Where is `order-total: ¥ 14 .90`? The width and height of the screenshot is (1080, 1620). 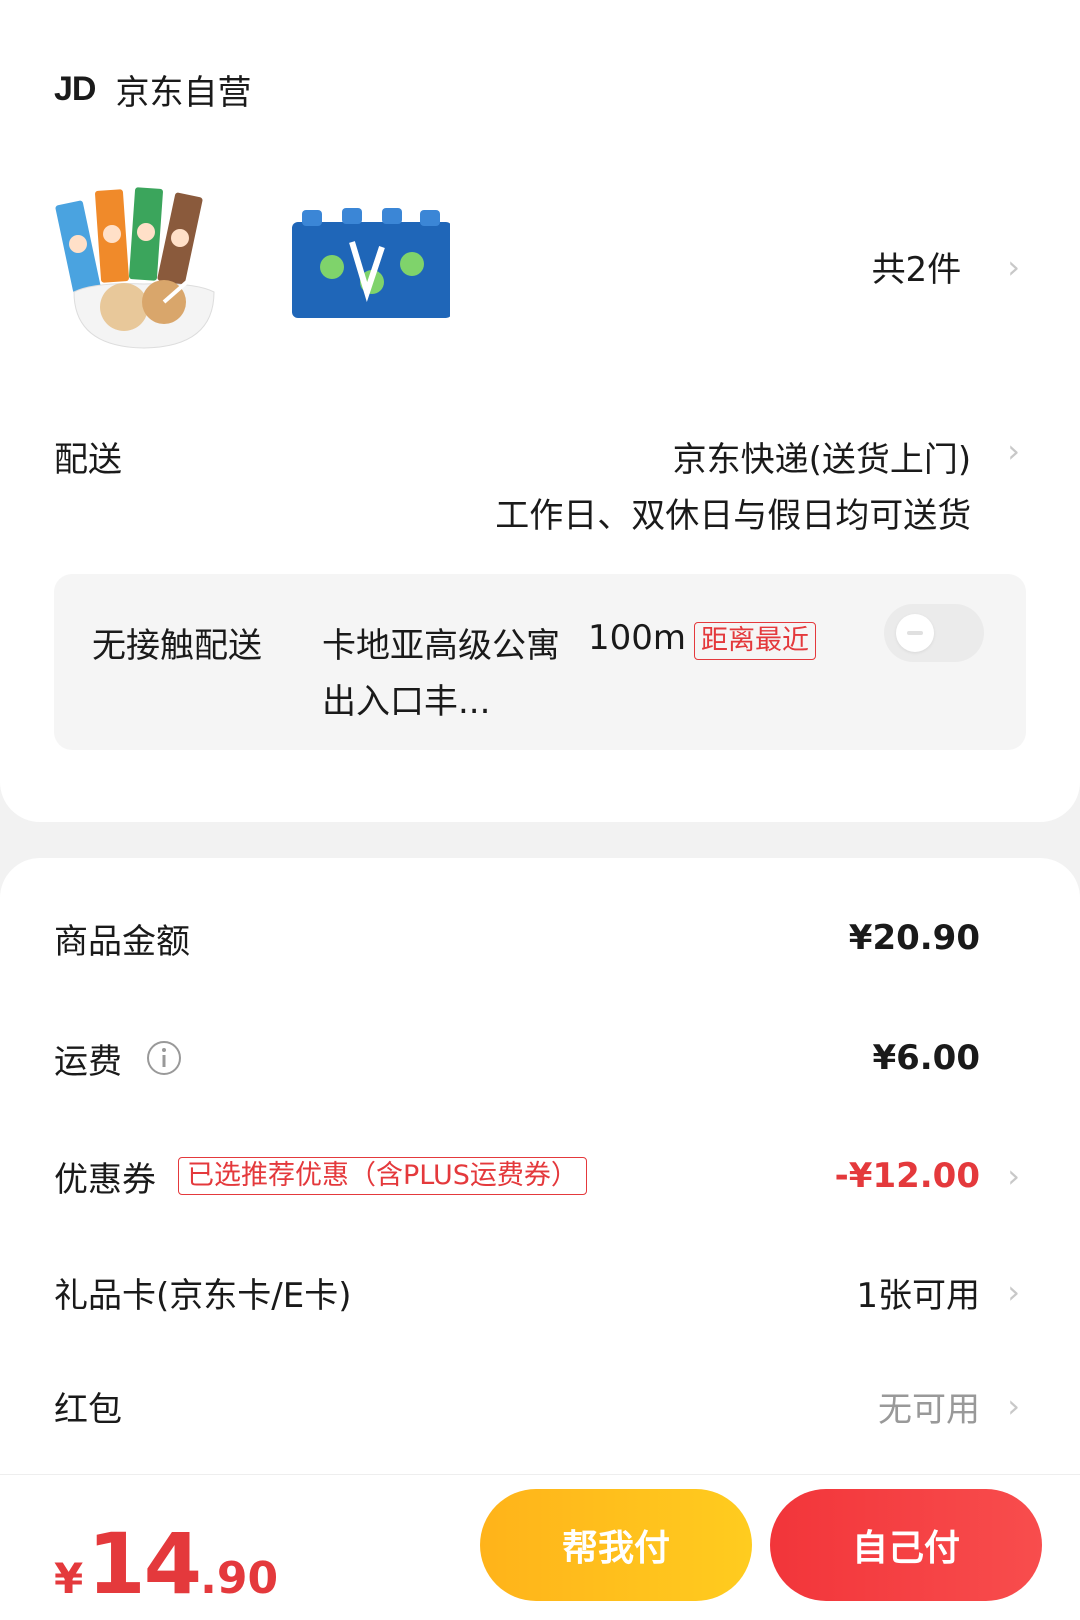
order-total: ¥ 14 .90 is located at coordinates (166, 1564).